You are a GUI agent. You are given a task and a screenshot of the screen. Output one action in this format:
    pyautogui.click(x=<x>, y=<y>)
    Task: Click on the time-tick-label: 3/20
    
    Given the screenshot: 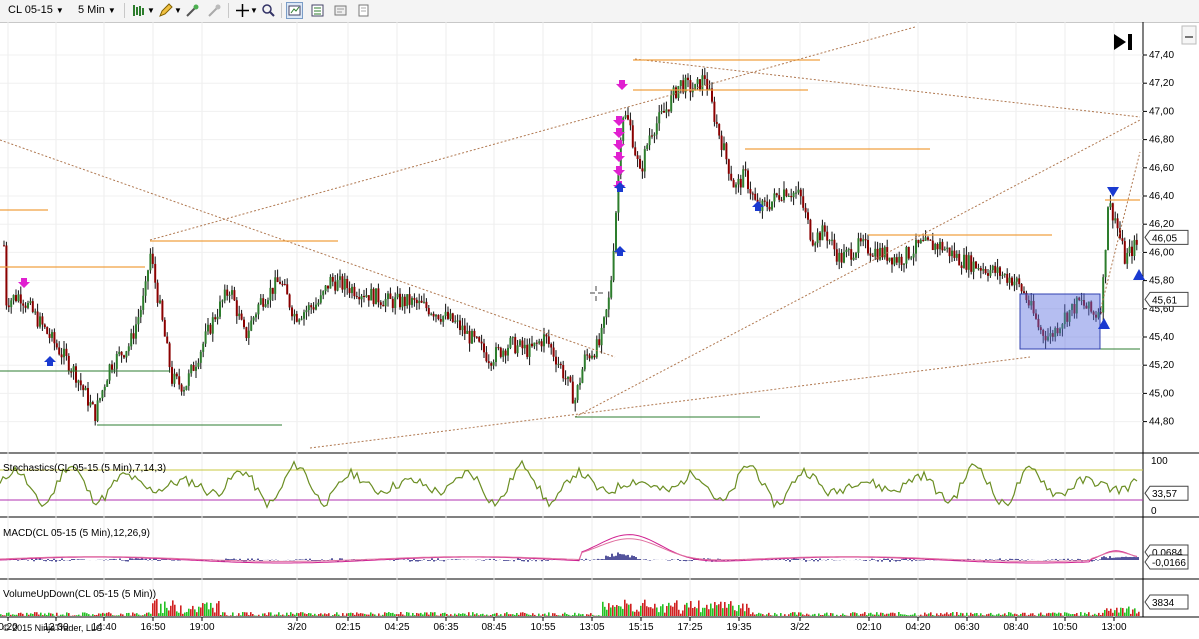 What is the action you would take?
    pyautogui.click(x=297, y=627)
    